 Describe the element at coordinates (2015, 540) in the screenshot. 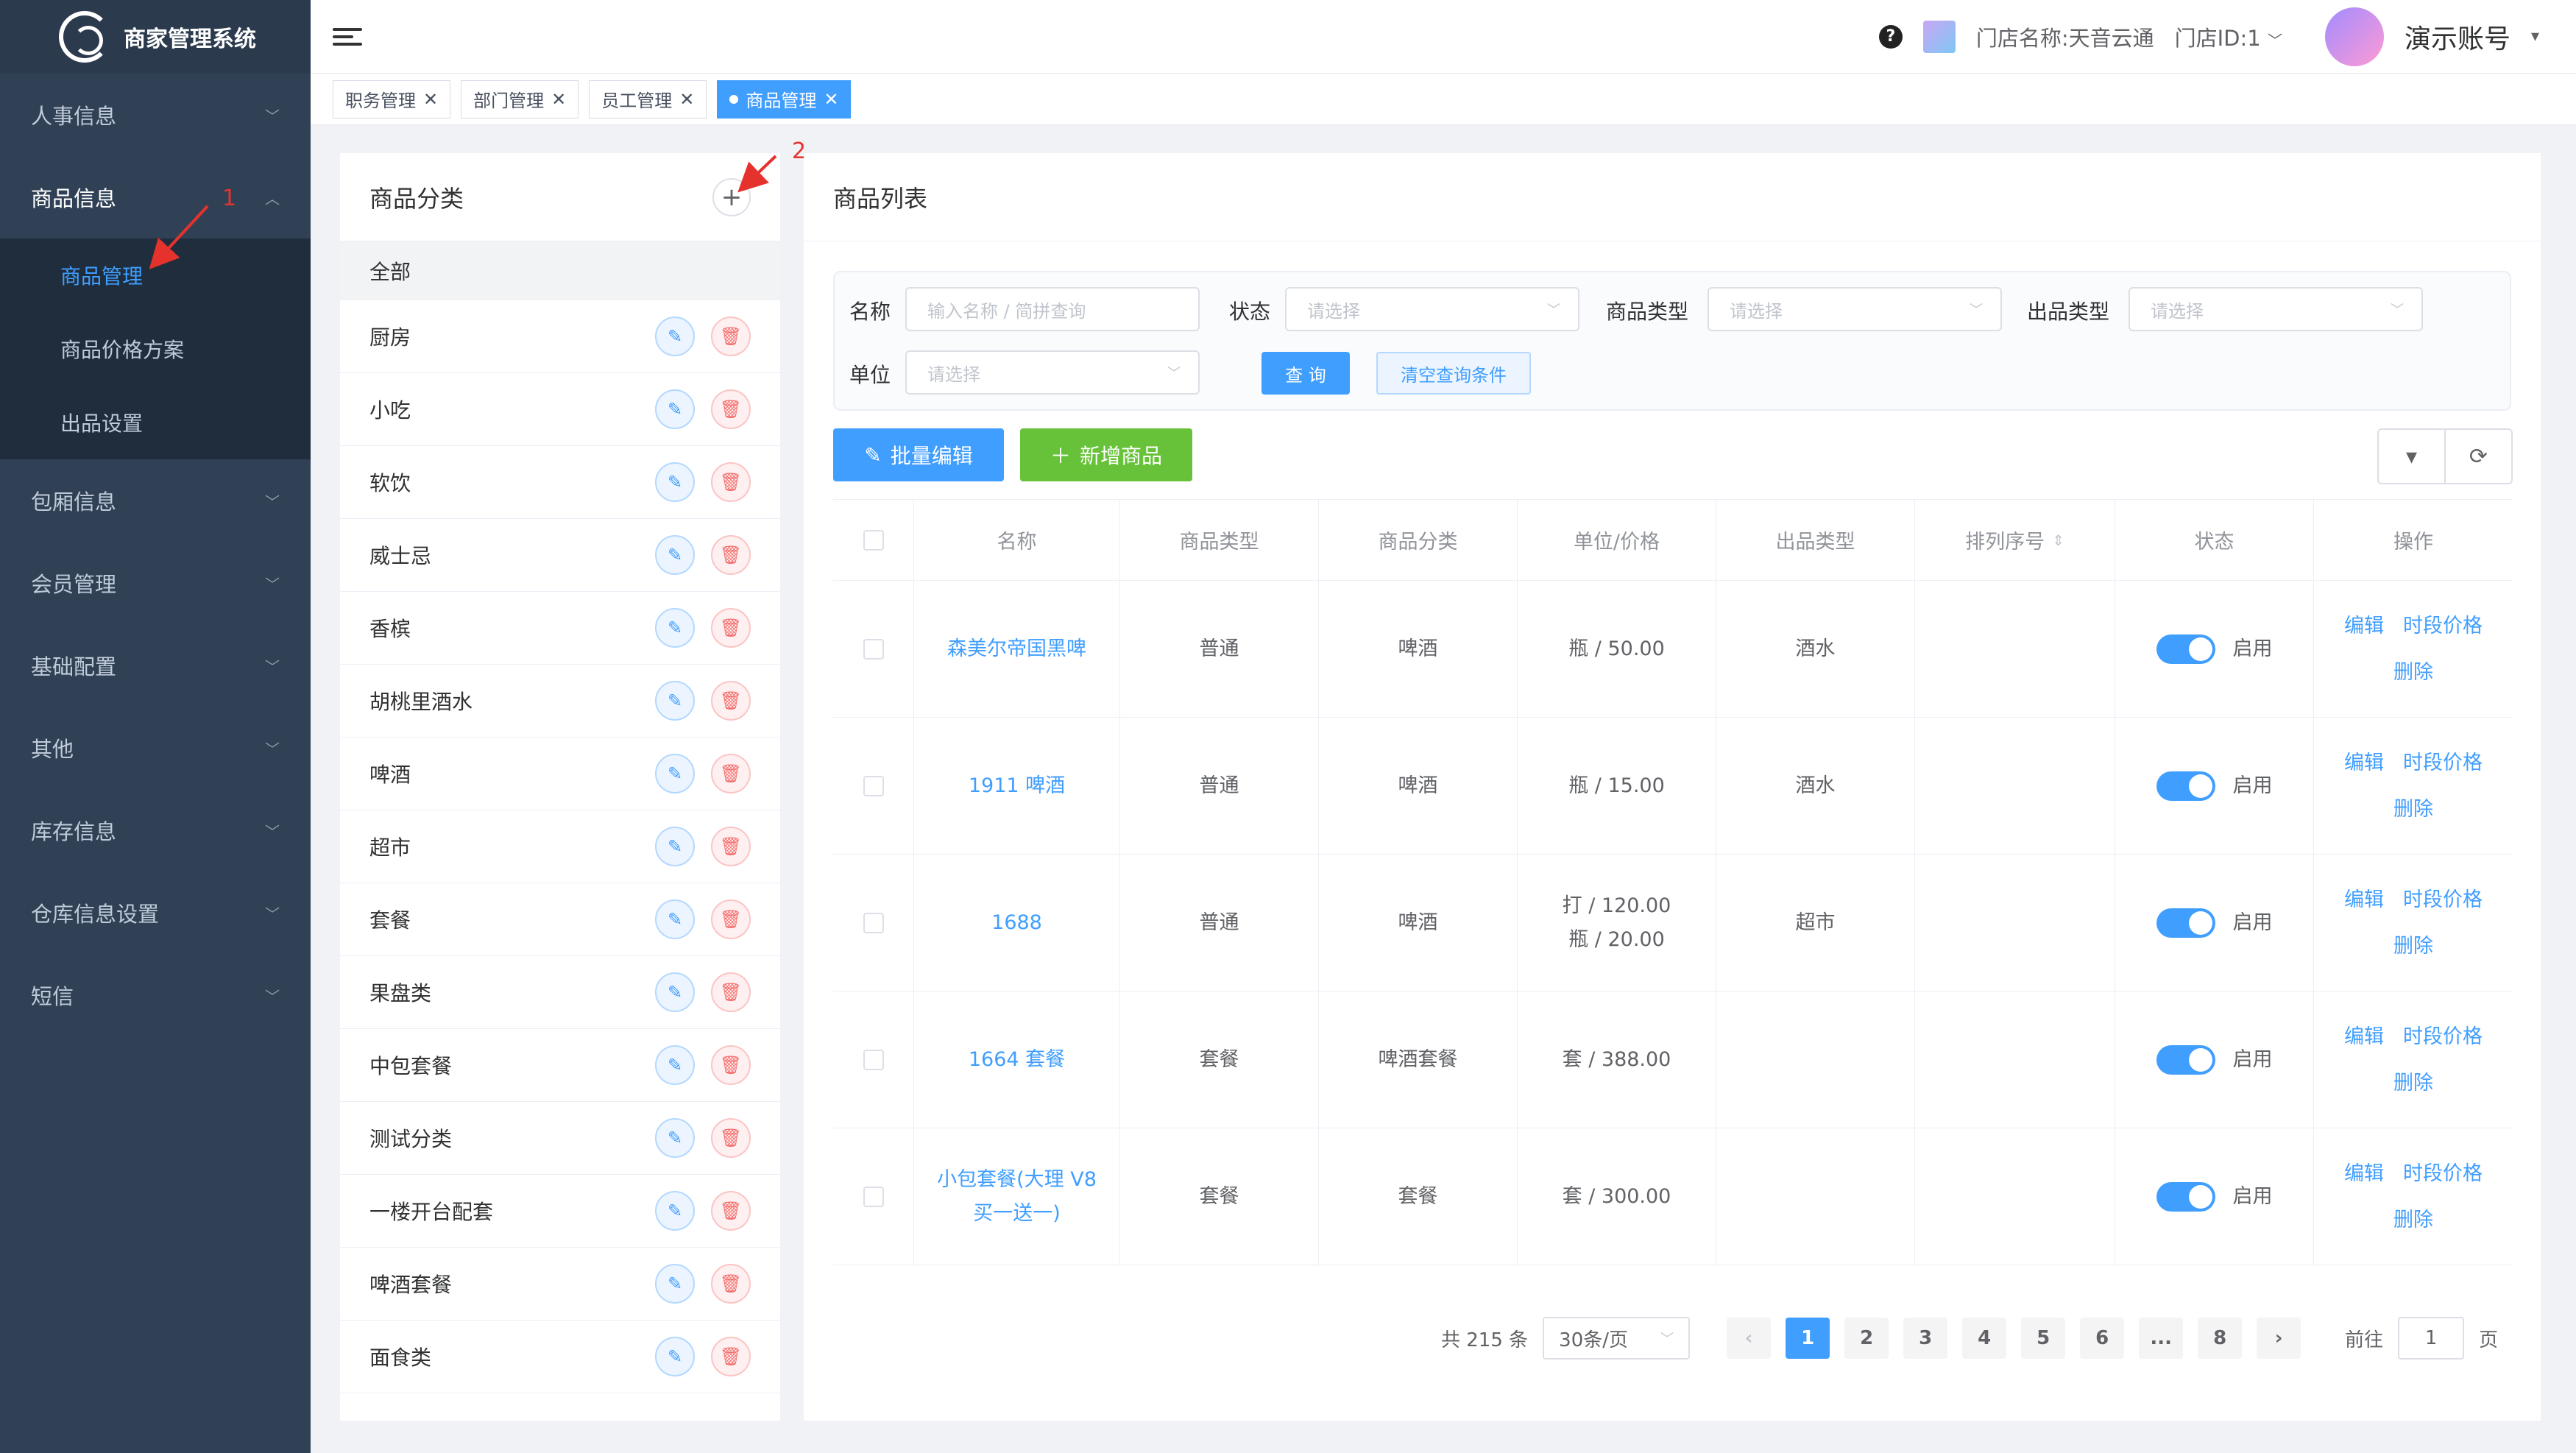

I see `sort-column-header: 排列序号 ⇕` at that location.